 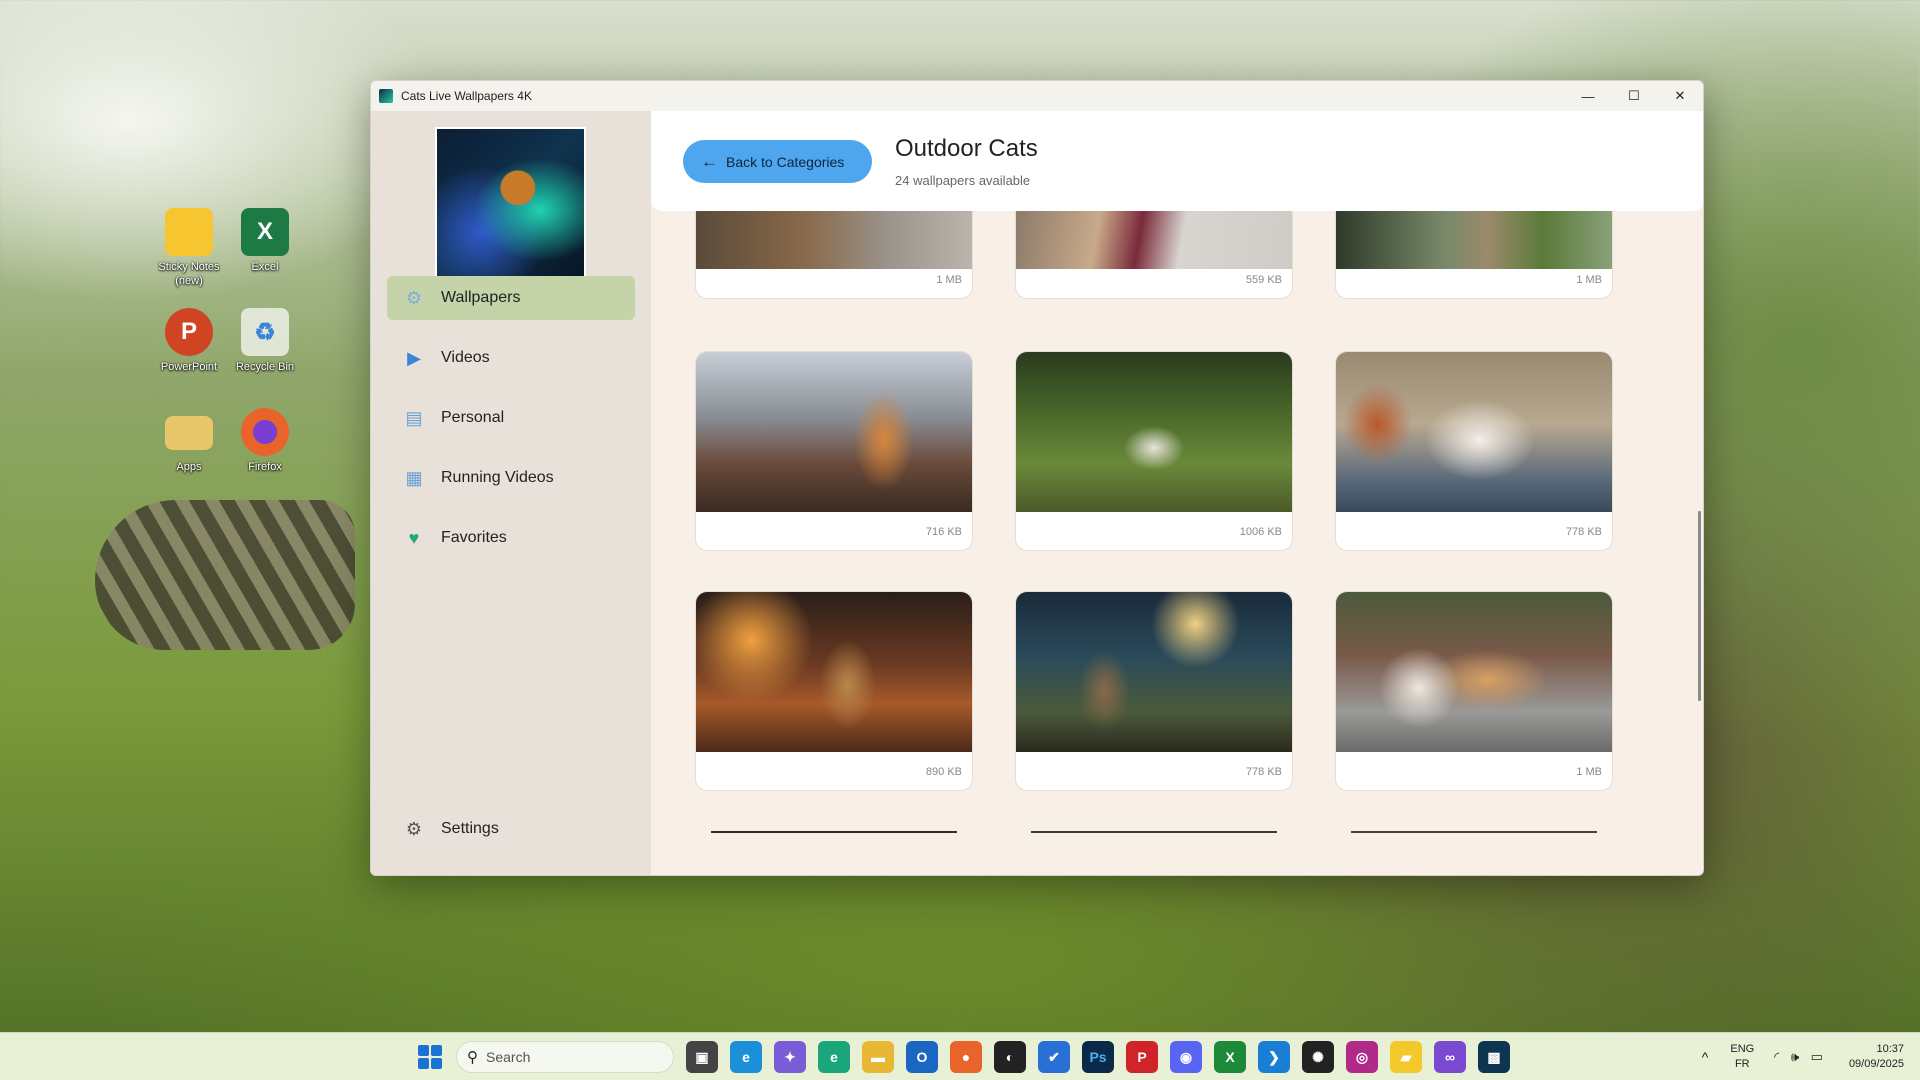 I want to click on desktop-icon-apps: Apps, so click(x=189, y=441).